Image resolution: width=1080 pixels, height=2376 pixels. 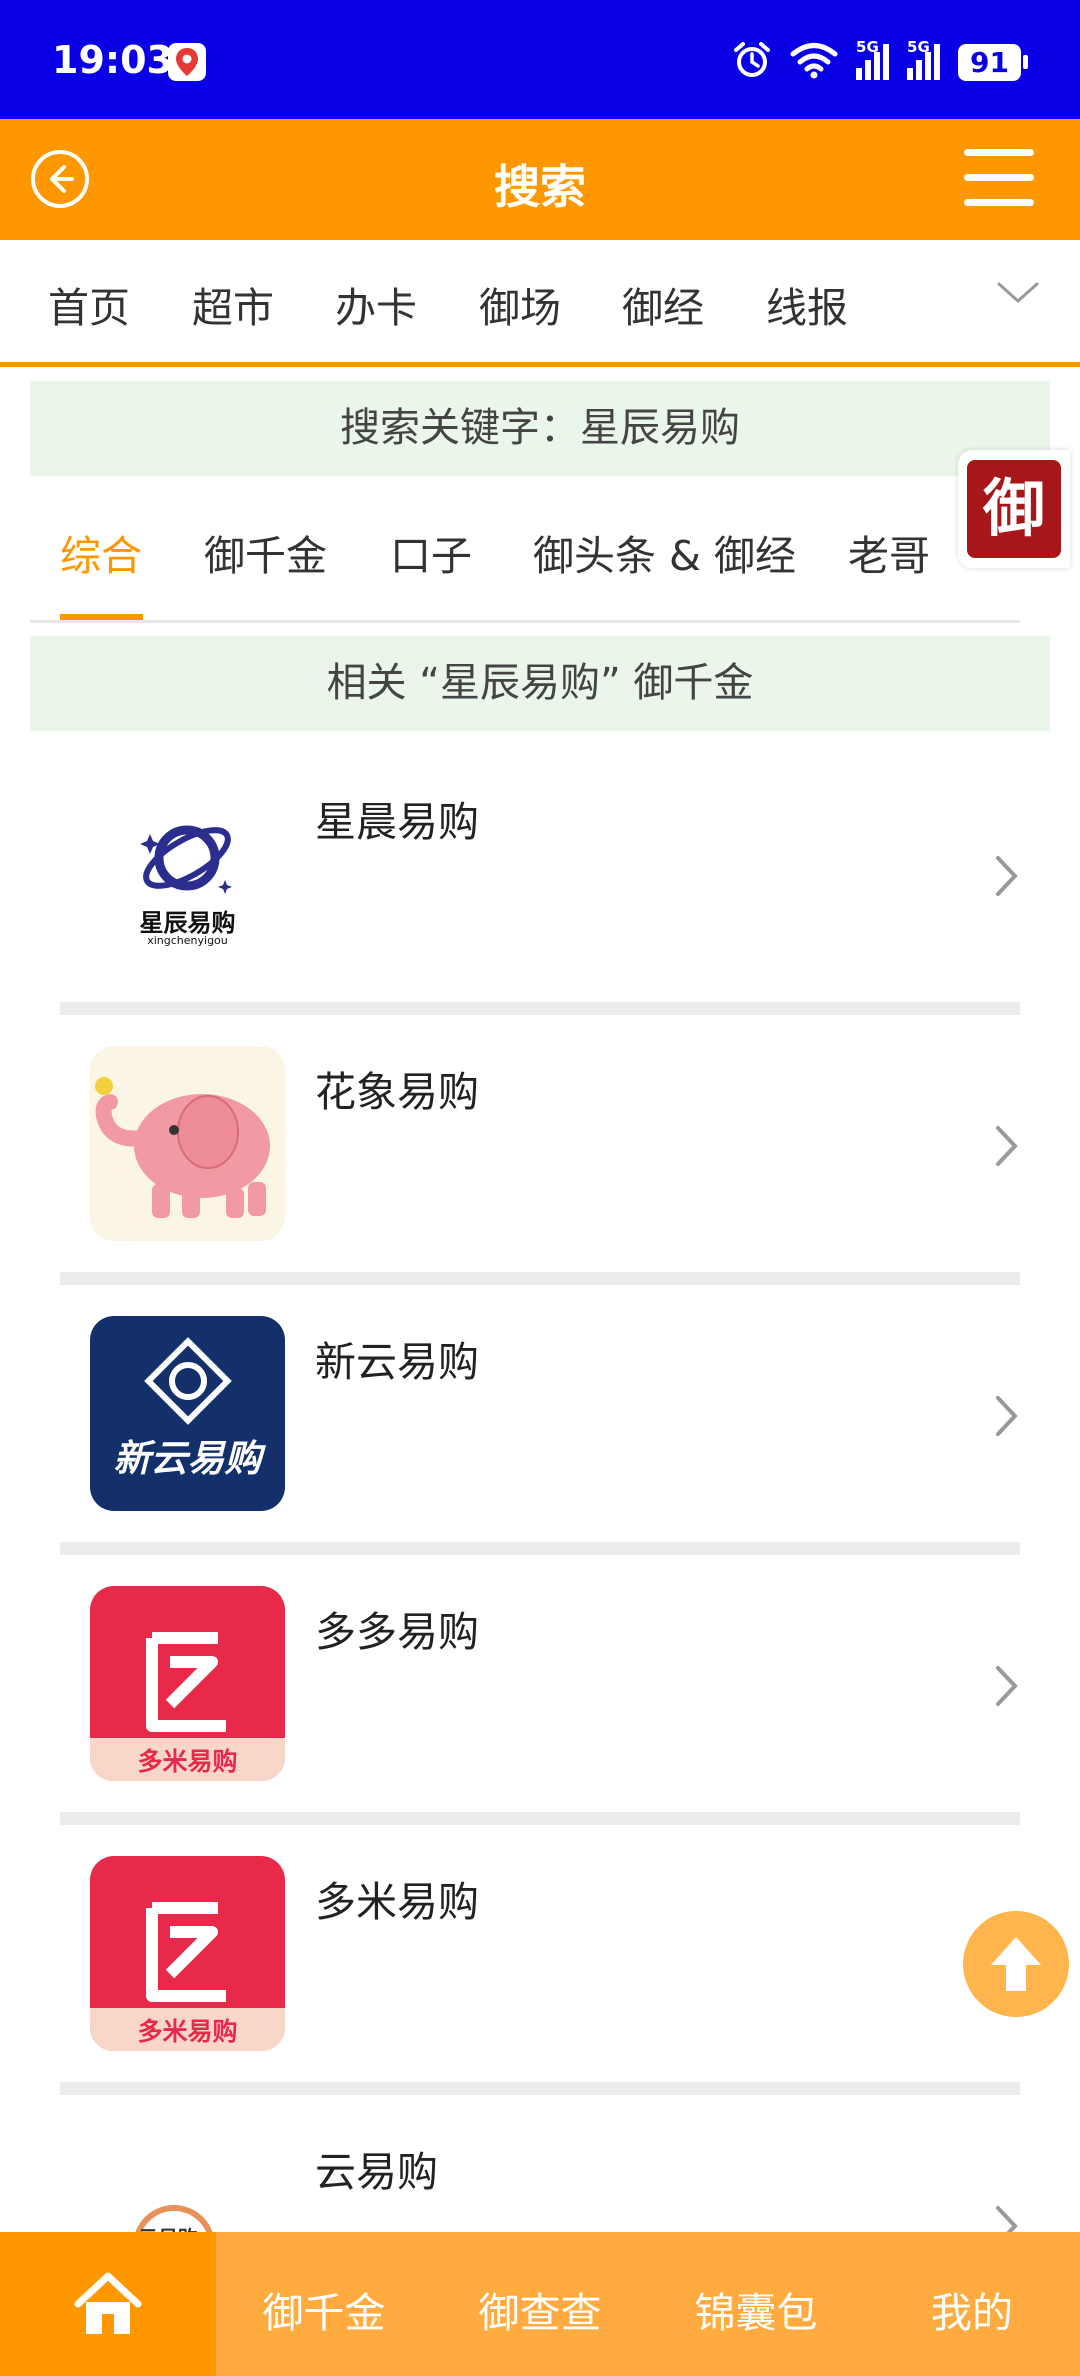 I want to click on result-name: 花象易购, so click(x=397, y=1092).